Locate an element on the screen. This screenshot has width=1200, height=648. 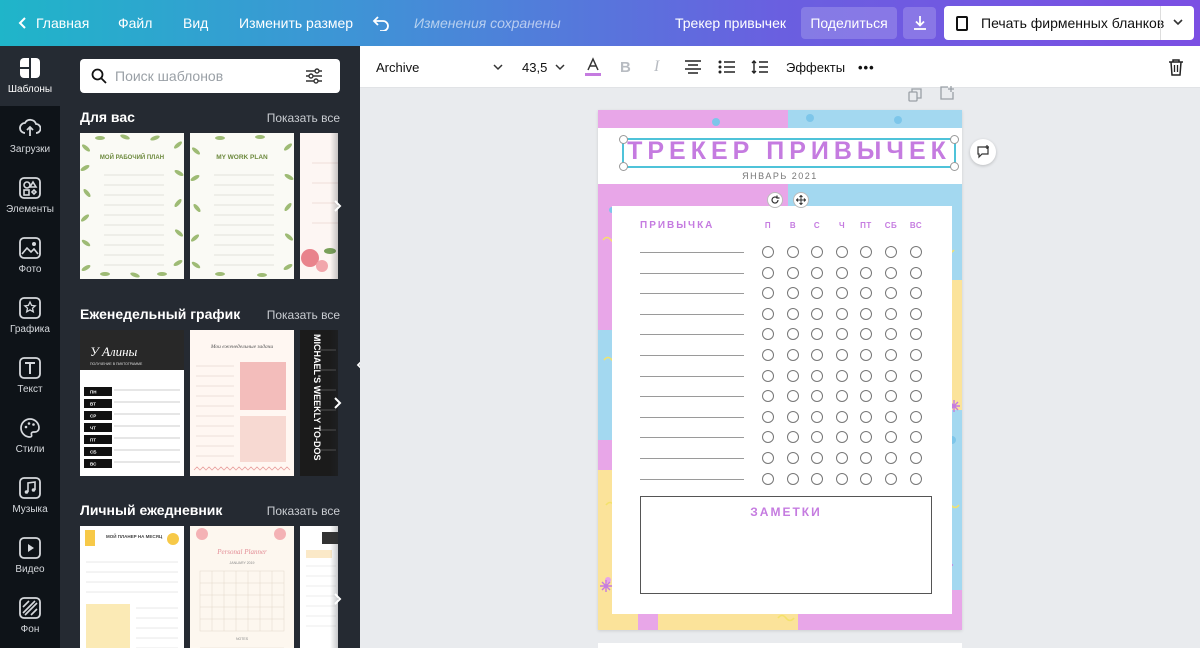
move-handle is located at coordinates (801, 200).